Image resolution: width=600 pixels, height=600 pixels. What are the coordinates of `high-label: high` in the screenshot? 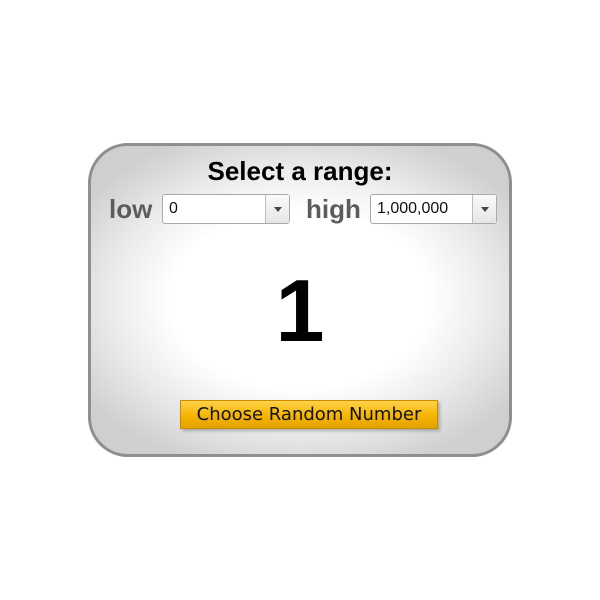 It's located at (333, 209).